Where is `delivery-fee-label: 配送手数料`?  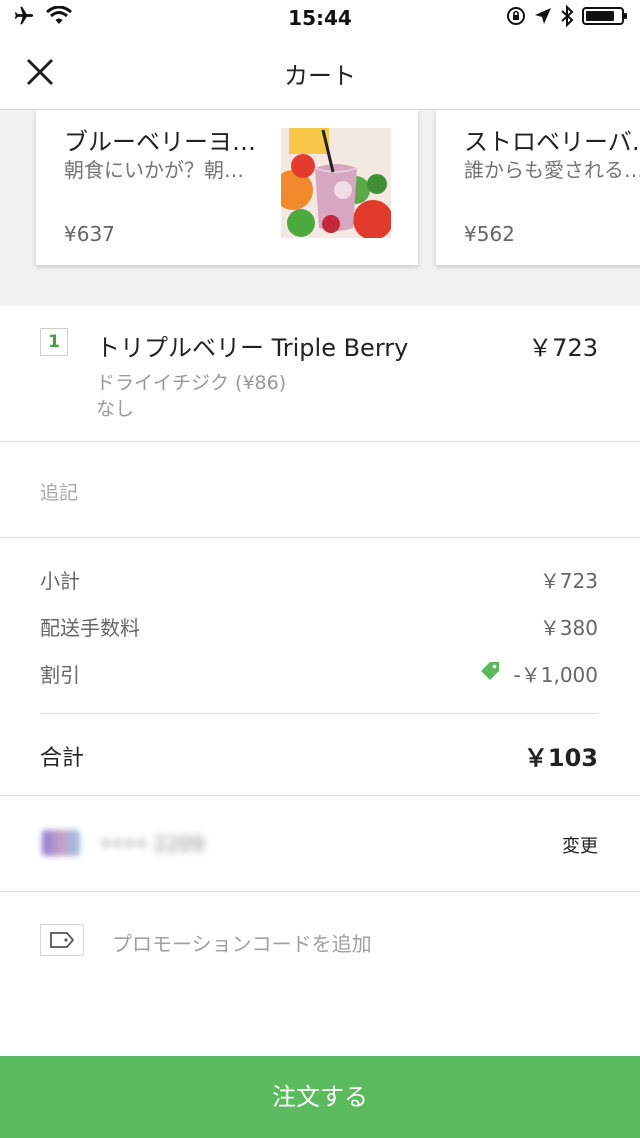
delivery-fee-label: 配送手数料 is located at coordinates (90, 627).